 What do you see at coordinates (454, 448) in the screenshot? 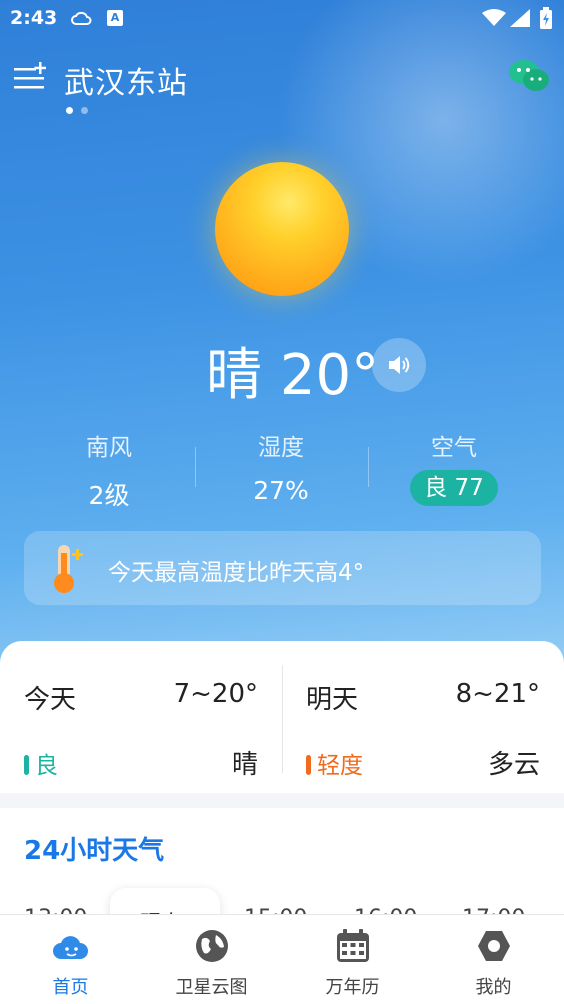
I see `air-label: 空气` at bounding box center [454, 448].